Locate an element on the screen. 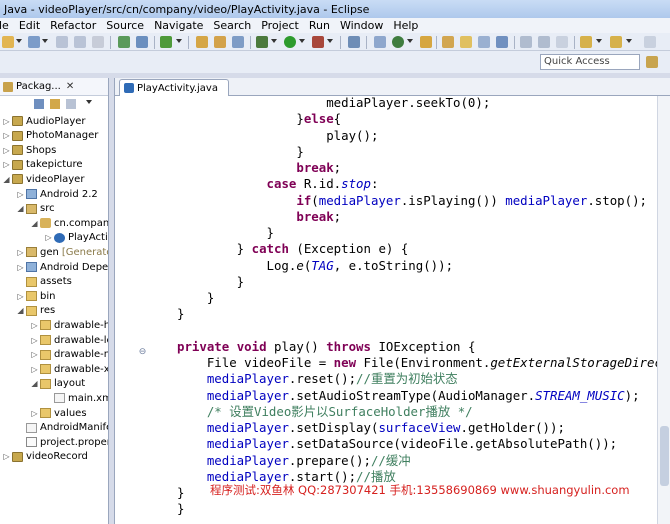 The image size is (670, 524). tree-item: ▷ drawable-xl is located at coordinates (69, 369).